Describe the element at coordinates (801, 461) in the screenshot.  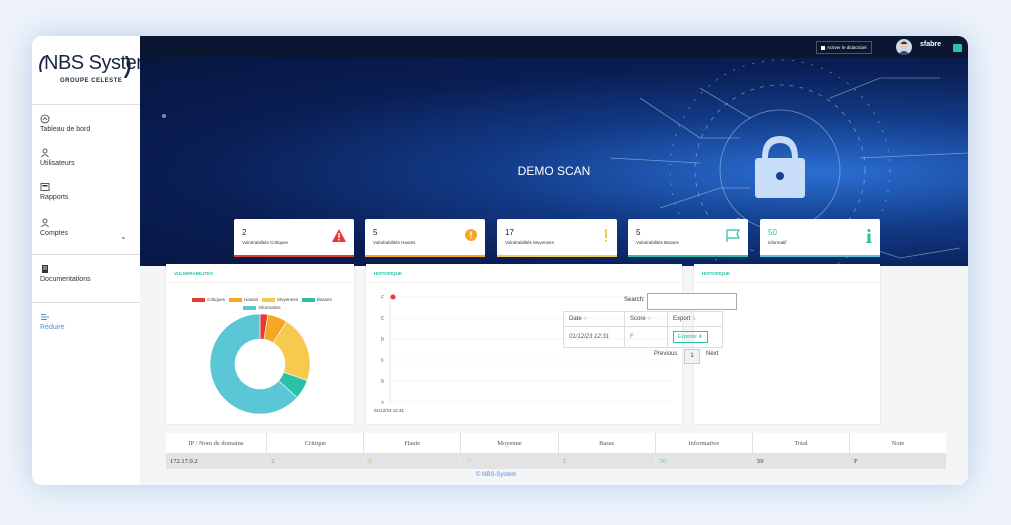
I see `row-total: 59` at that location.